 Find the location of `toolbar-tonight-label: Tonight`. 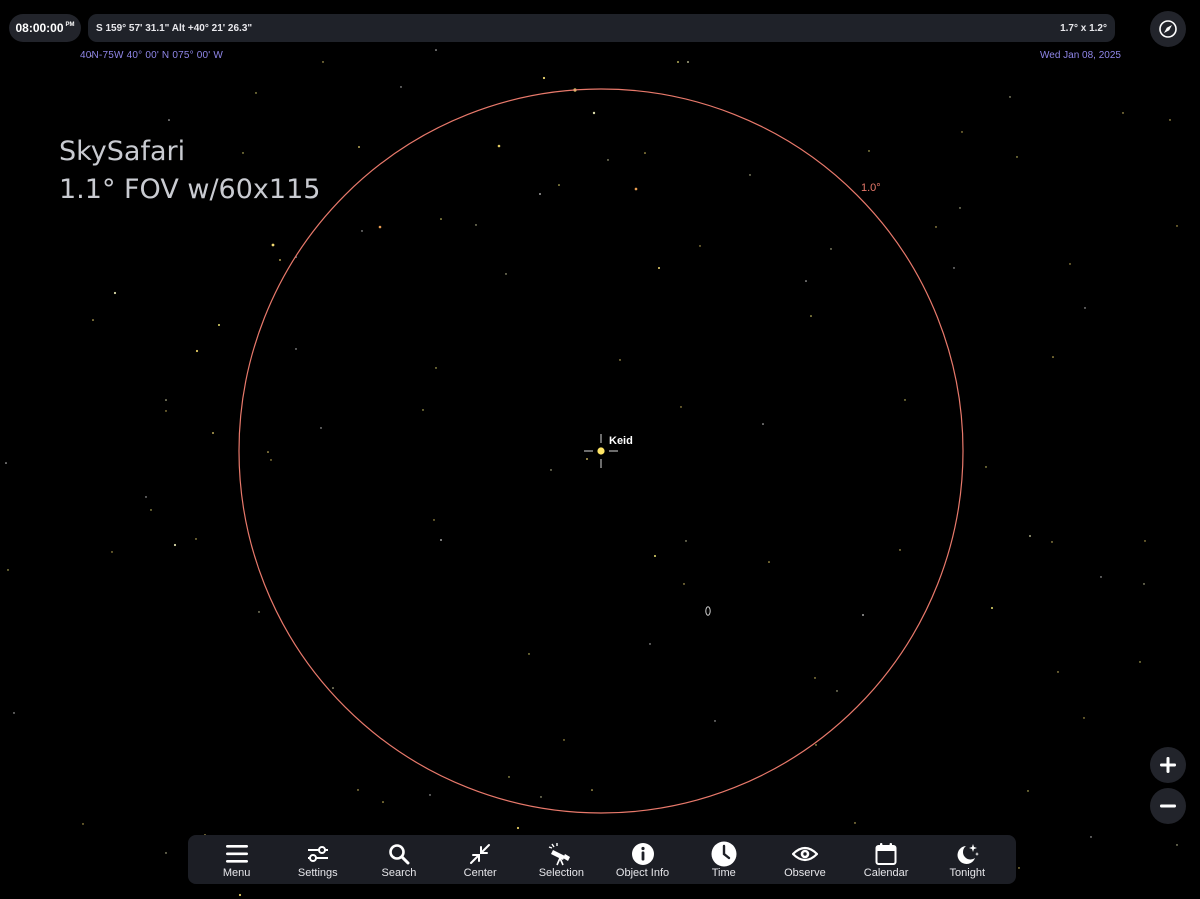

toolbar-tonight-label: Tonight is located at coordinates (967, 873).